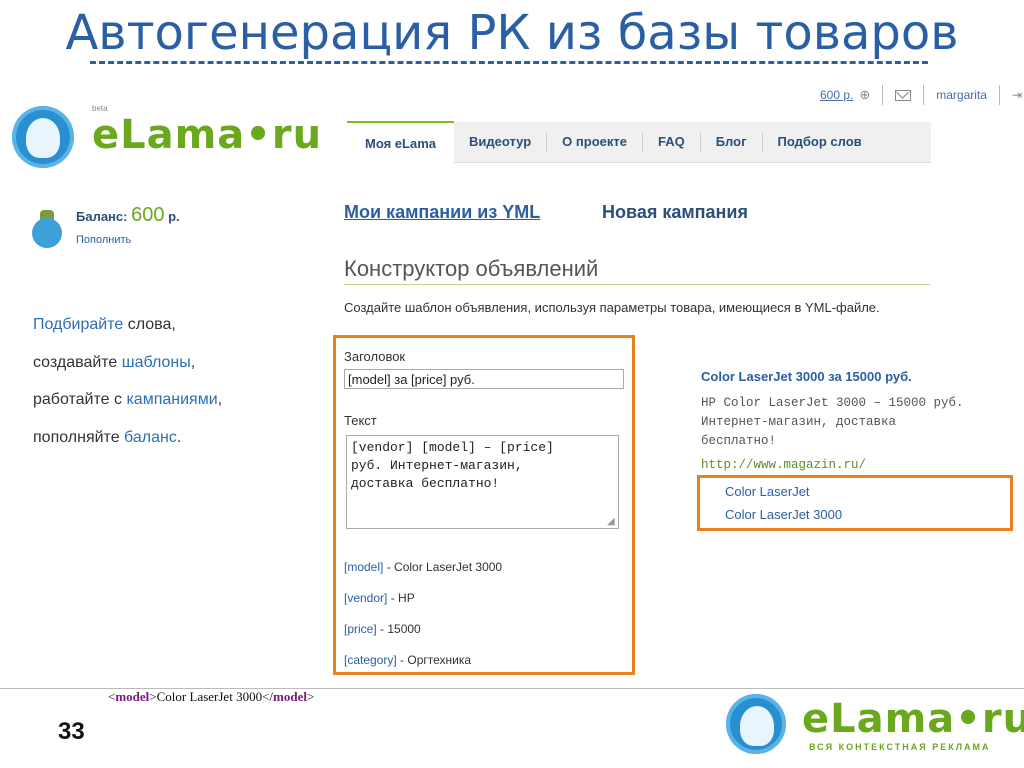 Image resolution: width=1024 pixels, height=768 pixels. Describe the element at coordinates (156, 362) in the screenshot. I see `promo-link-templates: шаблоны` at that location.